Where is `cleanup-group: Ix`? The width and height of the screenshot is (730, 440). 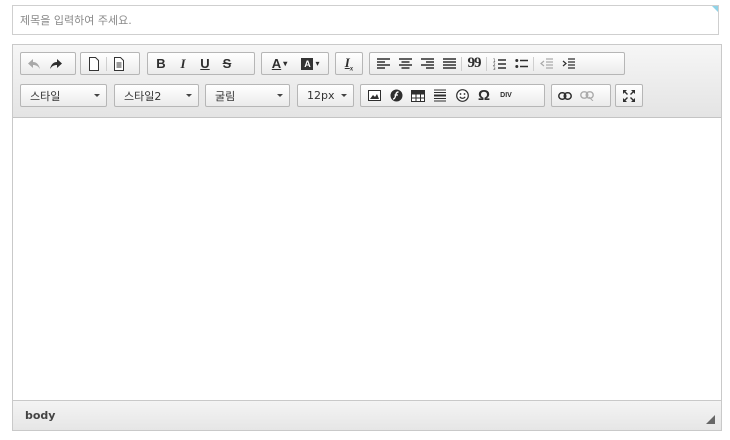 cleanup-group: Ix is located at coordinates (349, 63).